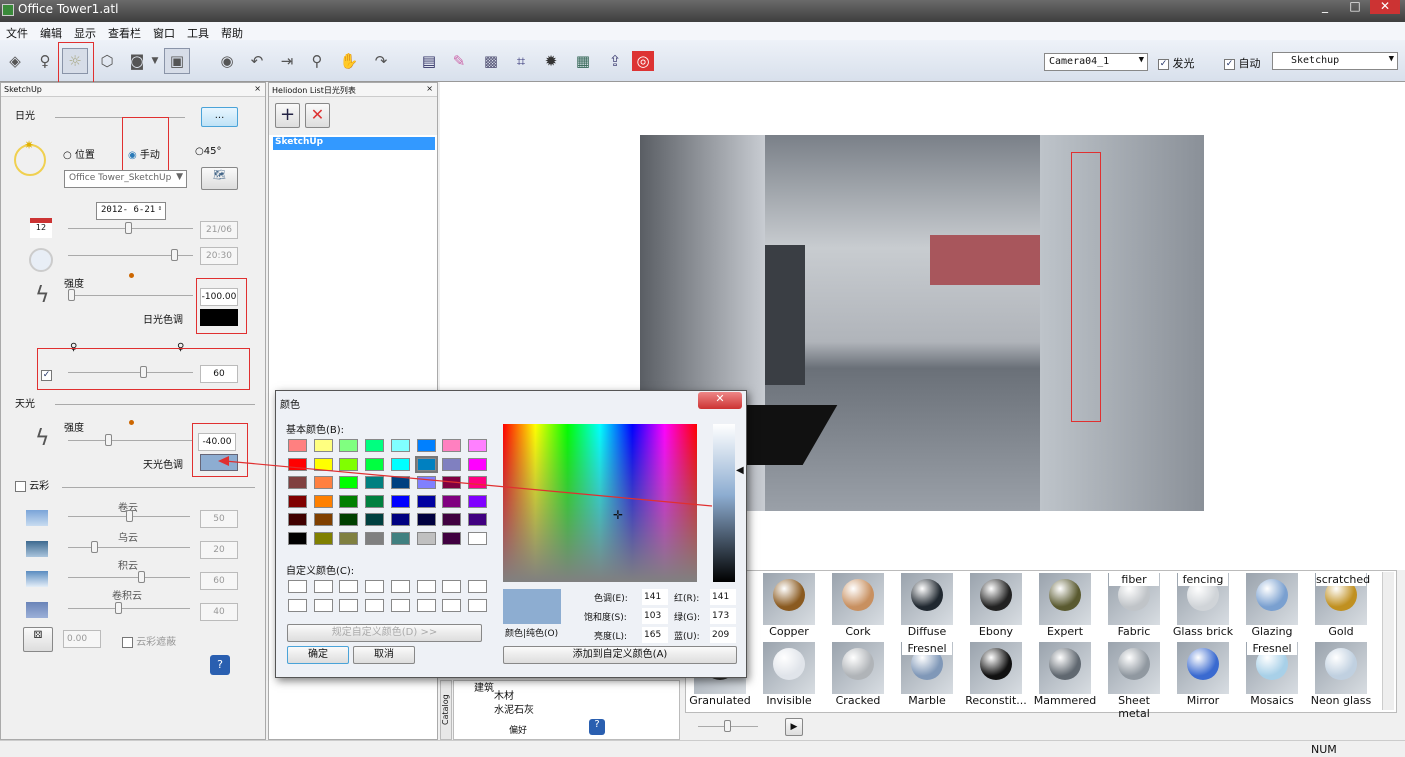 The image size is (1405, 757). I want to click on radio-manual: ◉ 手动, so click(144, 153).